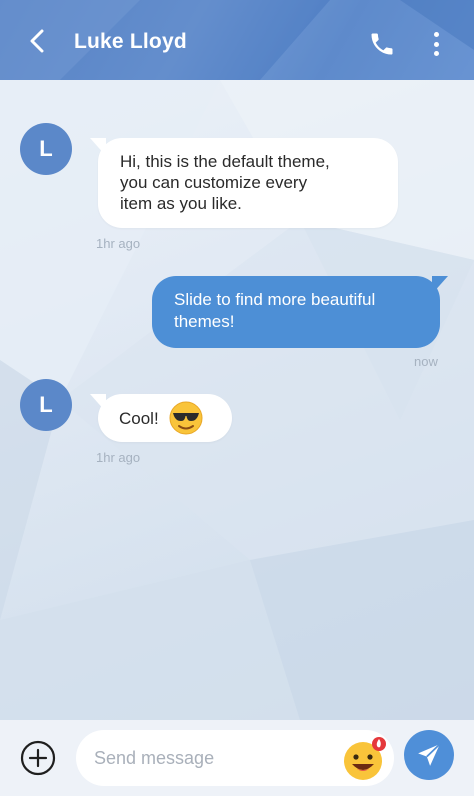  I want to click on emoji-hot-icon, so click(365, 758).